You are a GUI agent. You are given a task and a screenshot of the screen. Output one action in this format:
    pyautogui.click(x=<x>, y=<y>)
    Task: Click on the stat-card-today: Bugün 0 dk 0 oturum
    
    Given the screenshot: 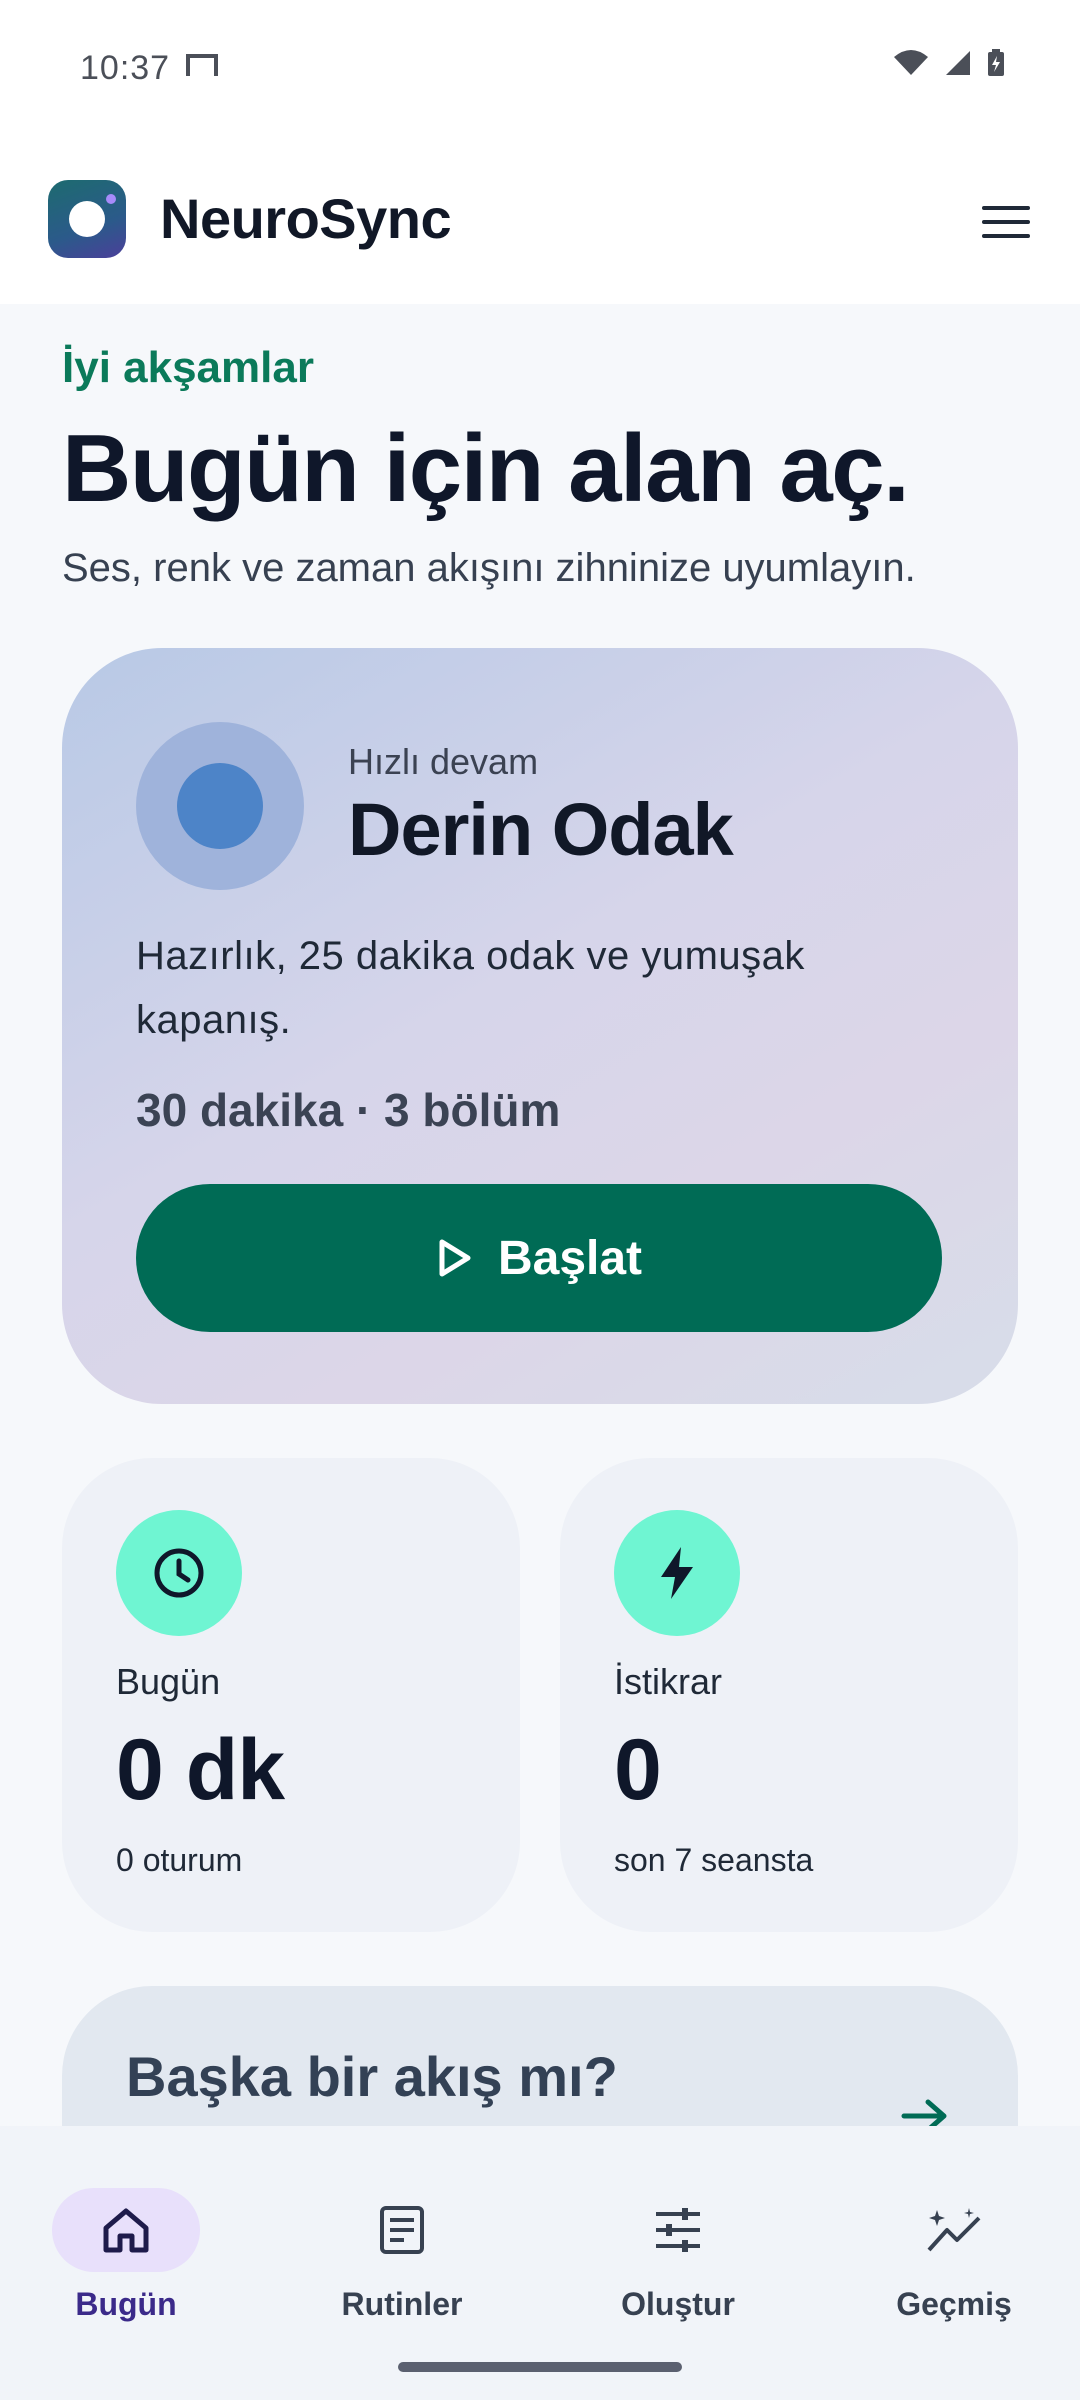 What is the action you would take?
    pyautogui.click(x=291, y=1695)
    